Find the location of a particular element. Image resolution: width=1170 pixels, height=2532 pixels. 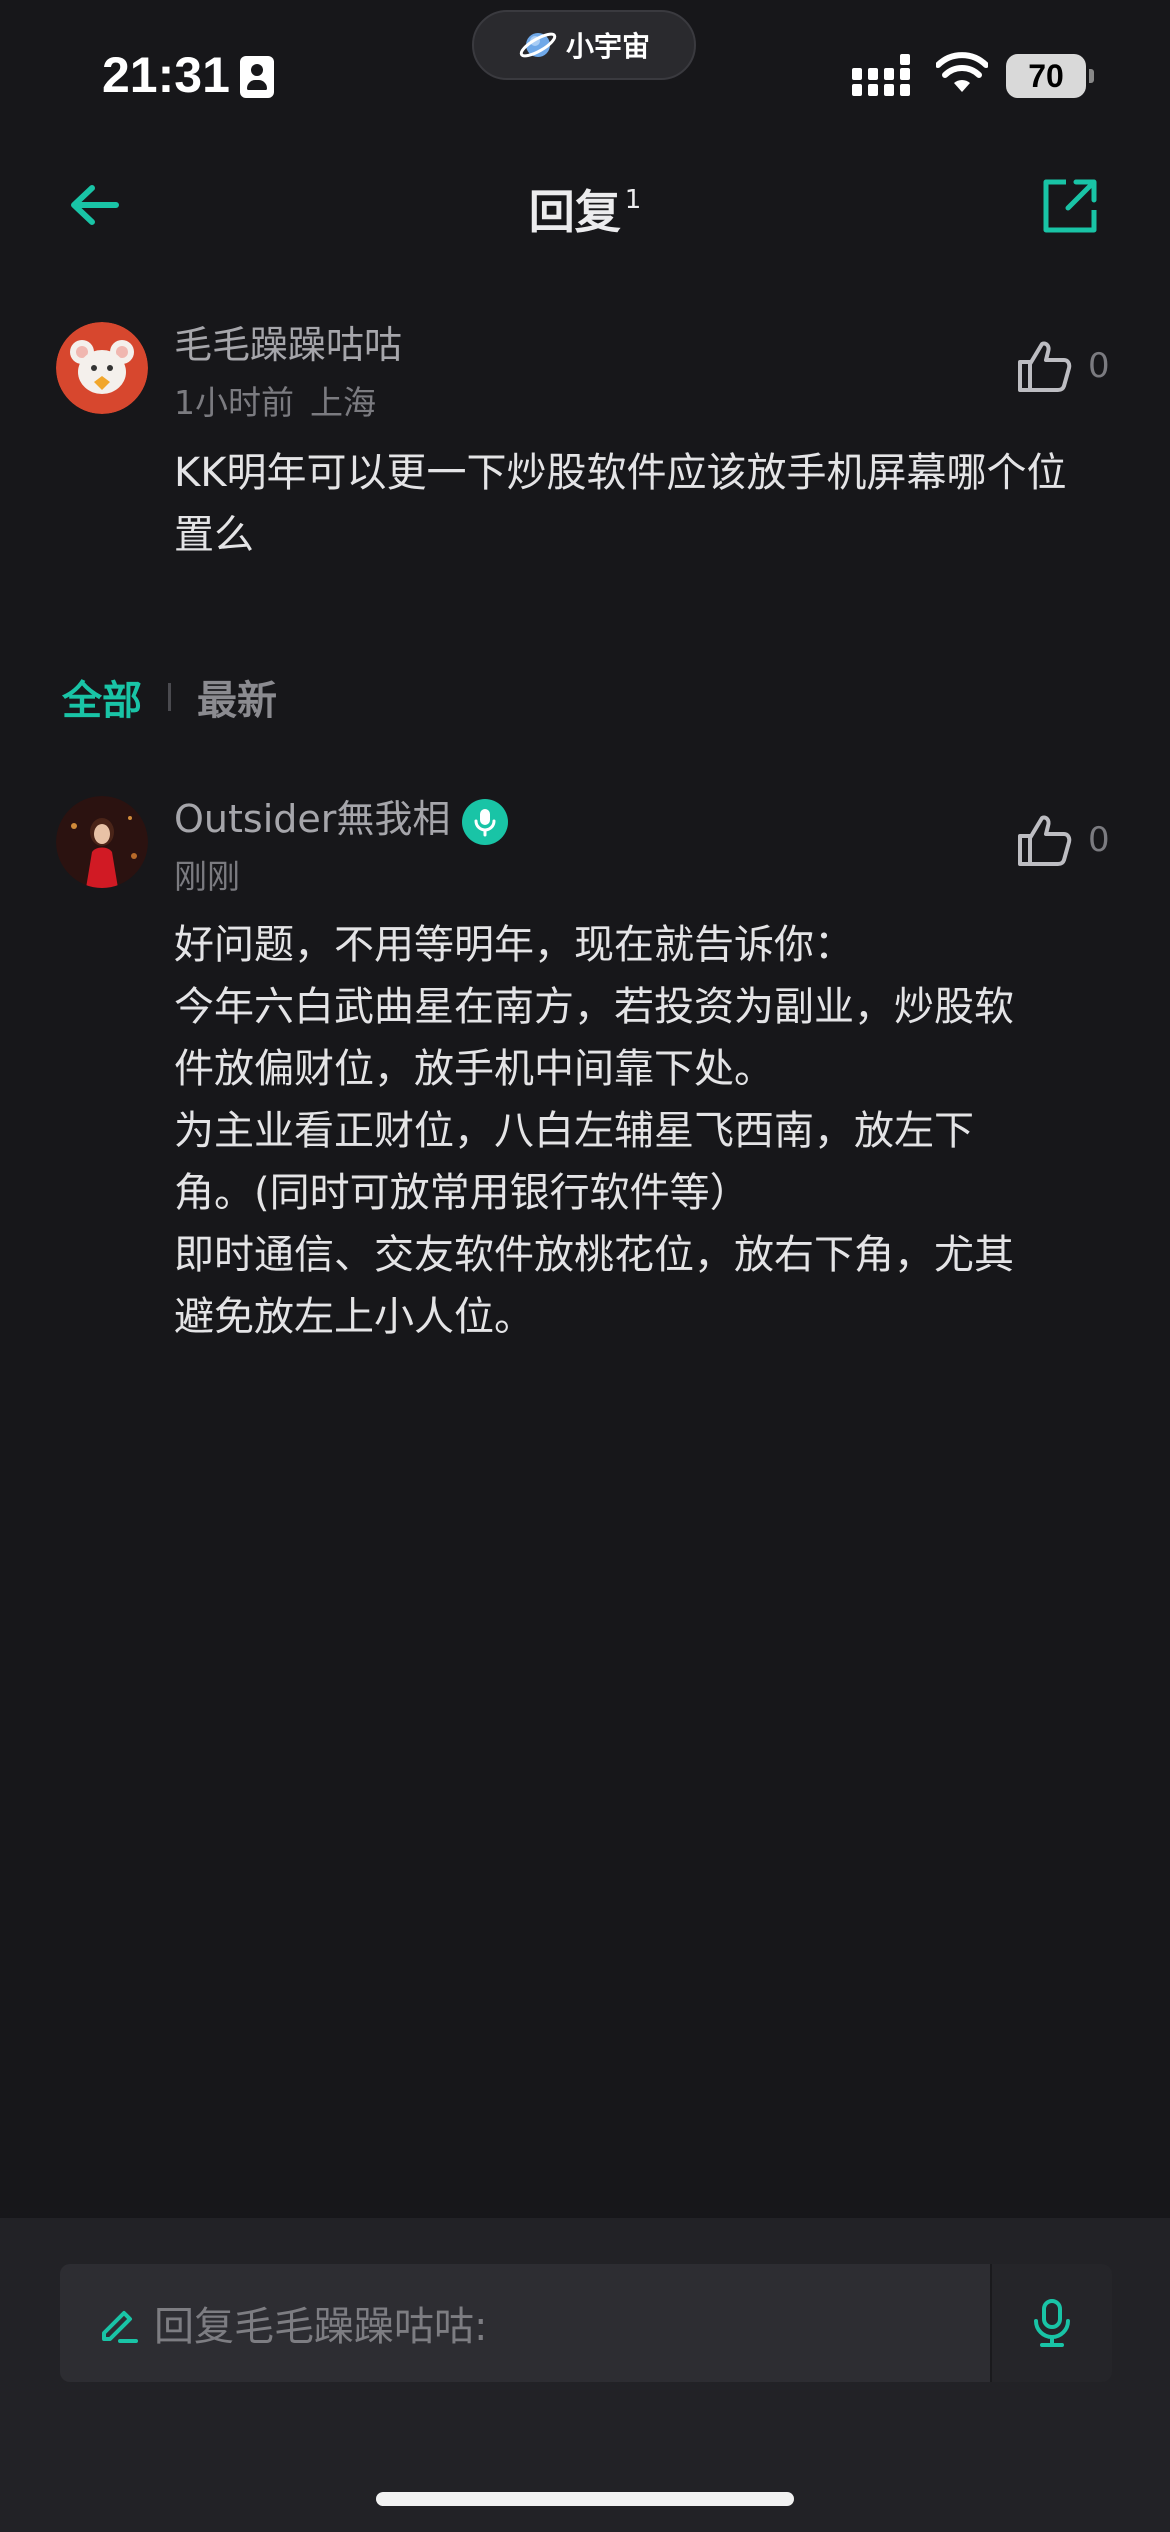

sort-tabs: 全部 最新 is located at coordinates (169, 697).